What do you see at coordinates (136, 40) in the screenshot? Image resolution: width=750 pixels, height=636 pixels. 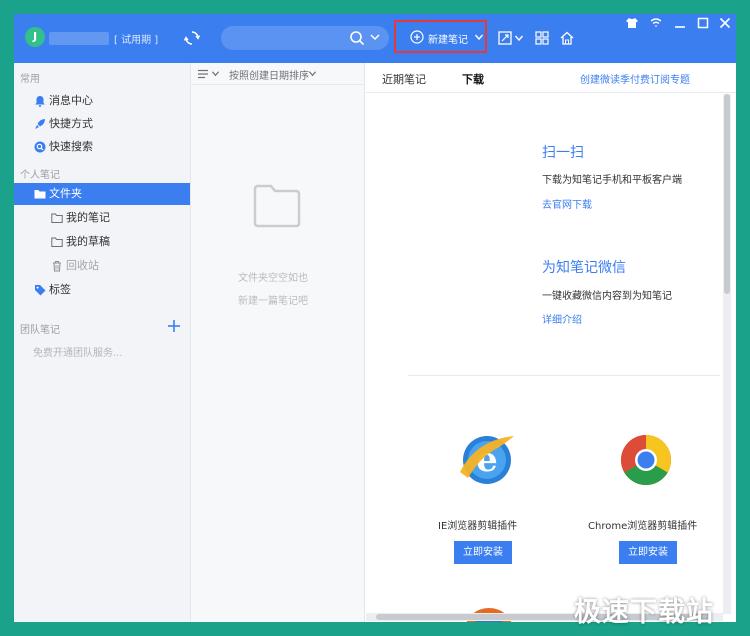 I see `trial-badge: [ 试用期 ]` at bounding box center [136, 40].